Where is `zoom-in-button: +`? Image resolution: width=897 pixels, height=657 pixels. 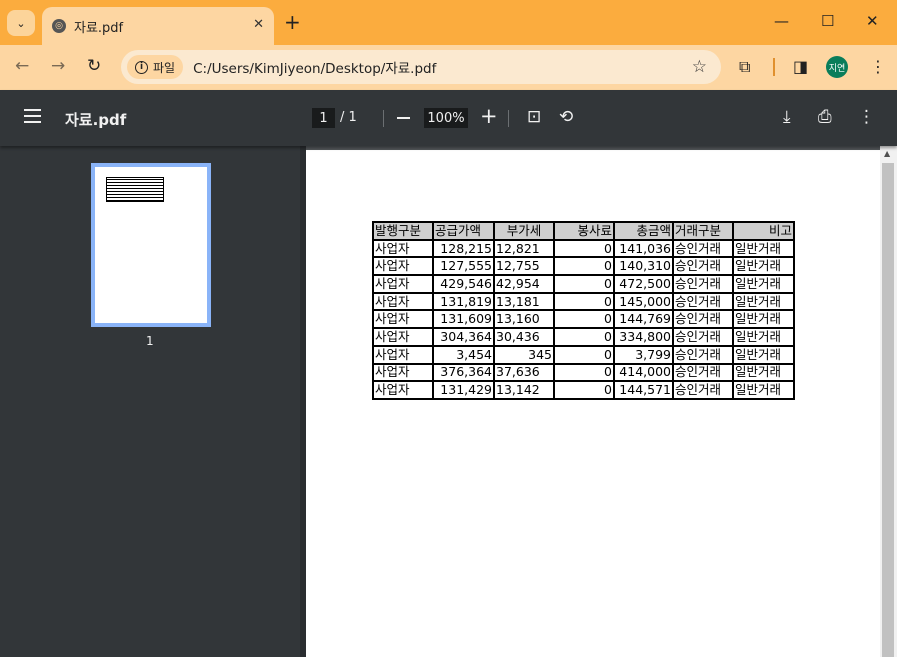
zoom-in-button: + is located at coordinates (489, 116).